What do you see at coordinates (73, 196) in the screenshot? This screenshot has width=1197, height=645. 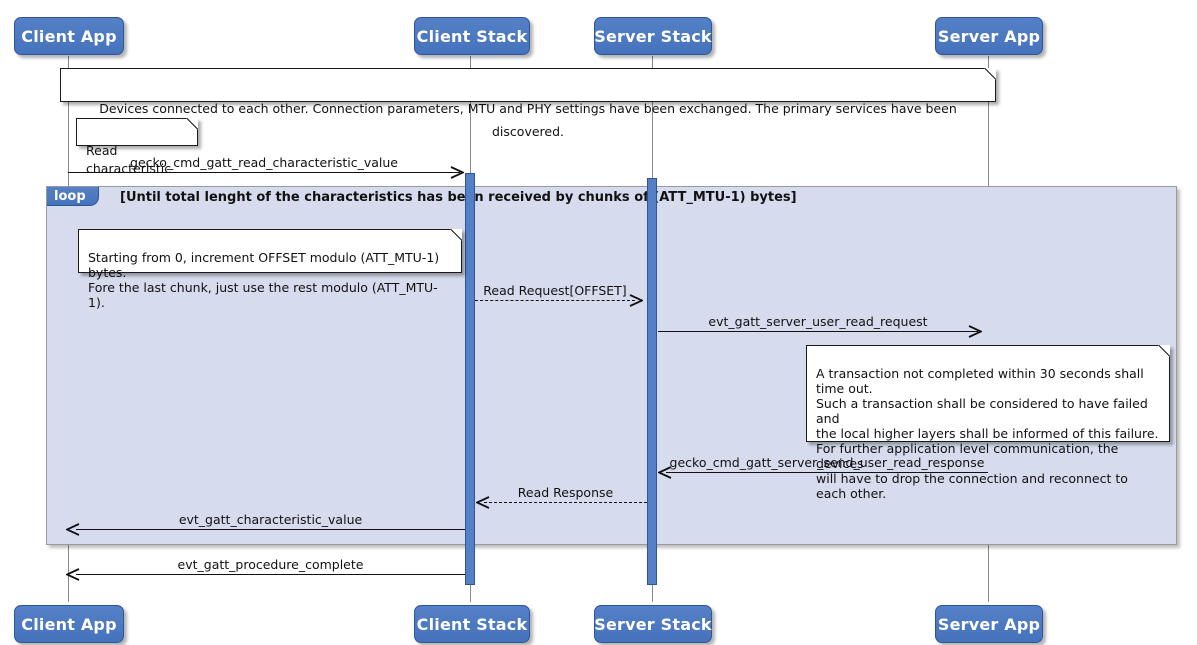 I see `loop-frame-tag: loop` at bounding box center [73, 196].